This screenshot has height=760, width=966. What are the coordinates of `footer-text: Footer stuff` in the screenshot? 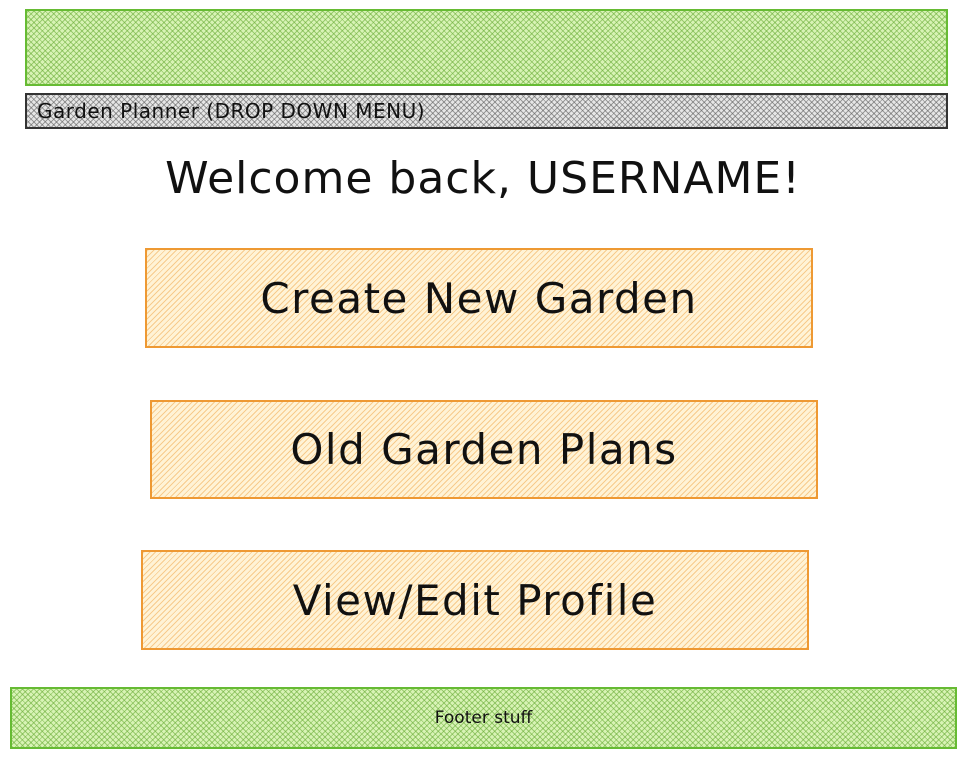 It's located at (483, 718).